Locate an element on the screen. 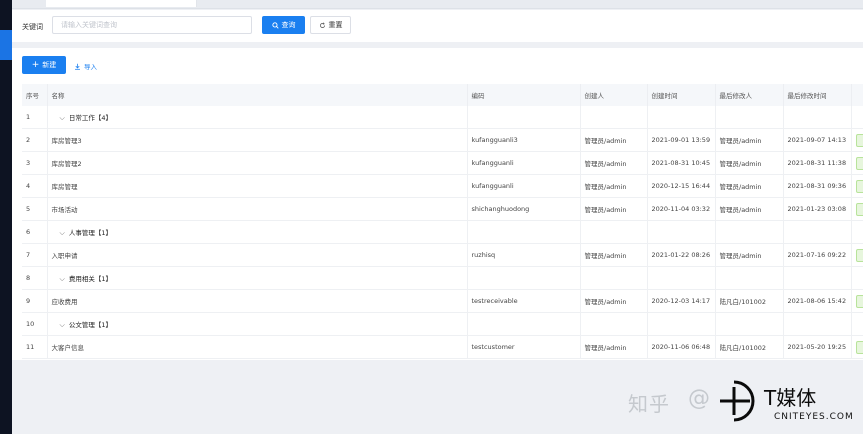 The width and height of the screenshot is (863, 434). brand-logo-icon is located at coordinates (737, 401).